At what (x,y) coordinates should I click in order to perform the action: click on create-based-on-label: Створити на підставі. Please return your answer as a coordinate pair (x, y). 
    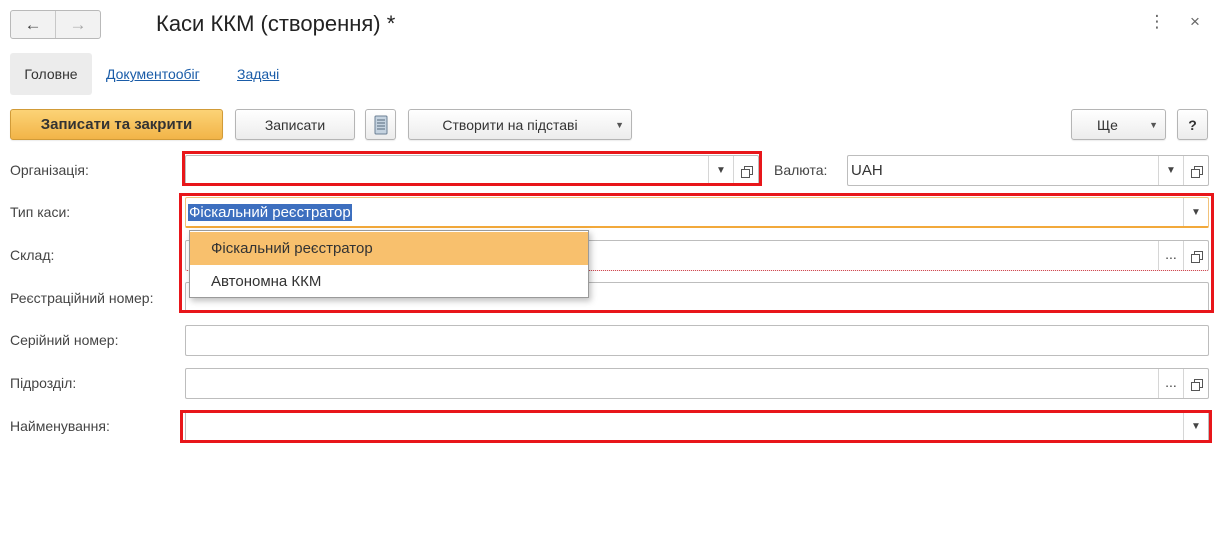
    Looking at the image, I should click on (510, 124).